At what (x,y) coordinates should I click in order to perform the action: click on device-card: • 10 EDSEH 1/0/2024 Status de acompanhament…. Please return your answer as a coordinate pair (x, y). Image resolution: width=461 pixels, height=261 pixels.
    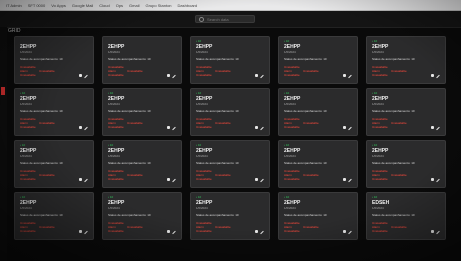
    Looking at the image, I should click on (406, 216).